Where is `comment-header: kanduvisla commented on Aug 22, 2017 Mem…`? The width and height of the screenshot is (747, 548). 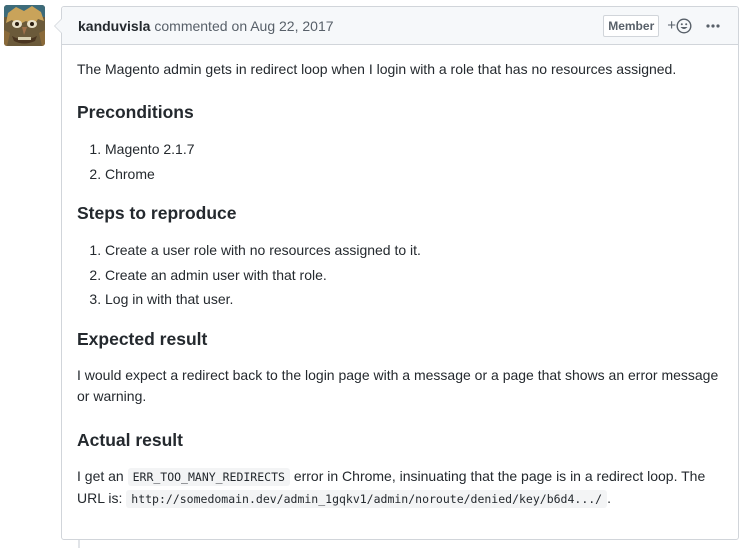
comment-header: kanduvisla commented on Aug 22, 2017 Mem… is located at coordinates (400, 26).